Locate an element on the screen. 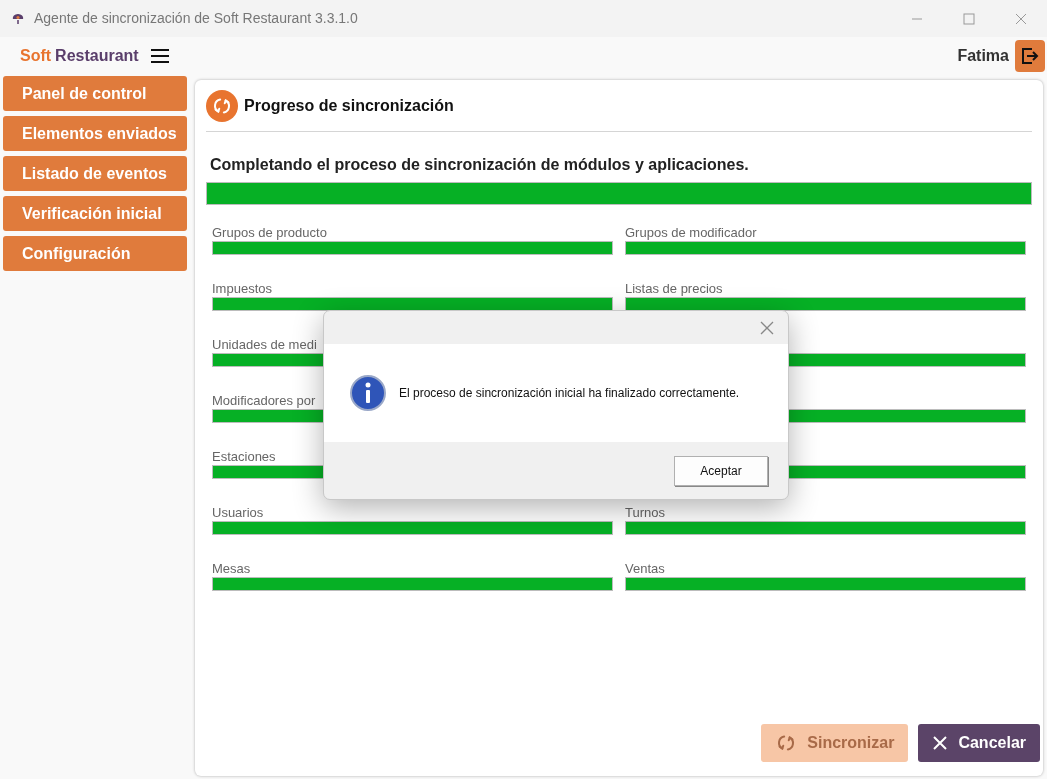 The height and width of the screenshot is (779, 1047). module-label: Mesas is located at coordinates (231, 568).